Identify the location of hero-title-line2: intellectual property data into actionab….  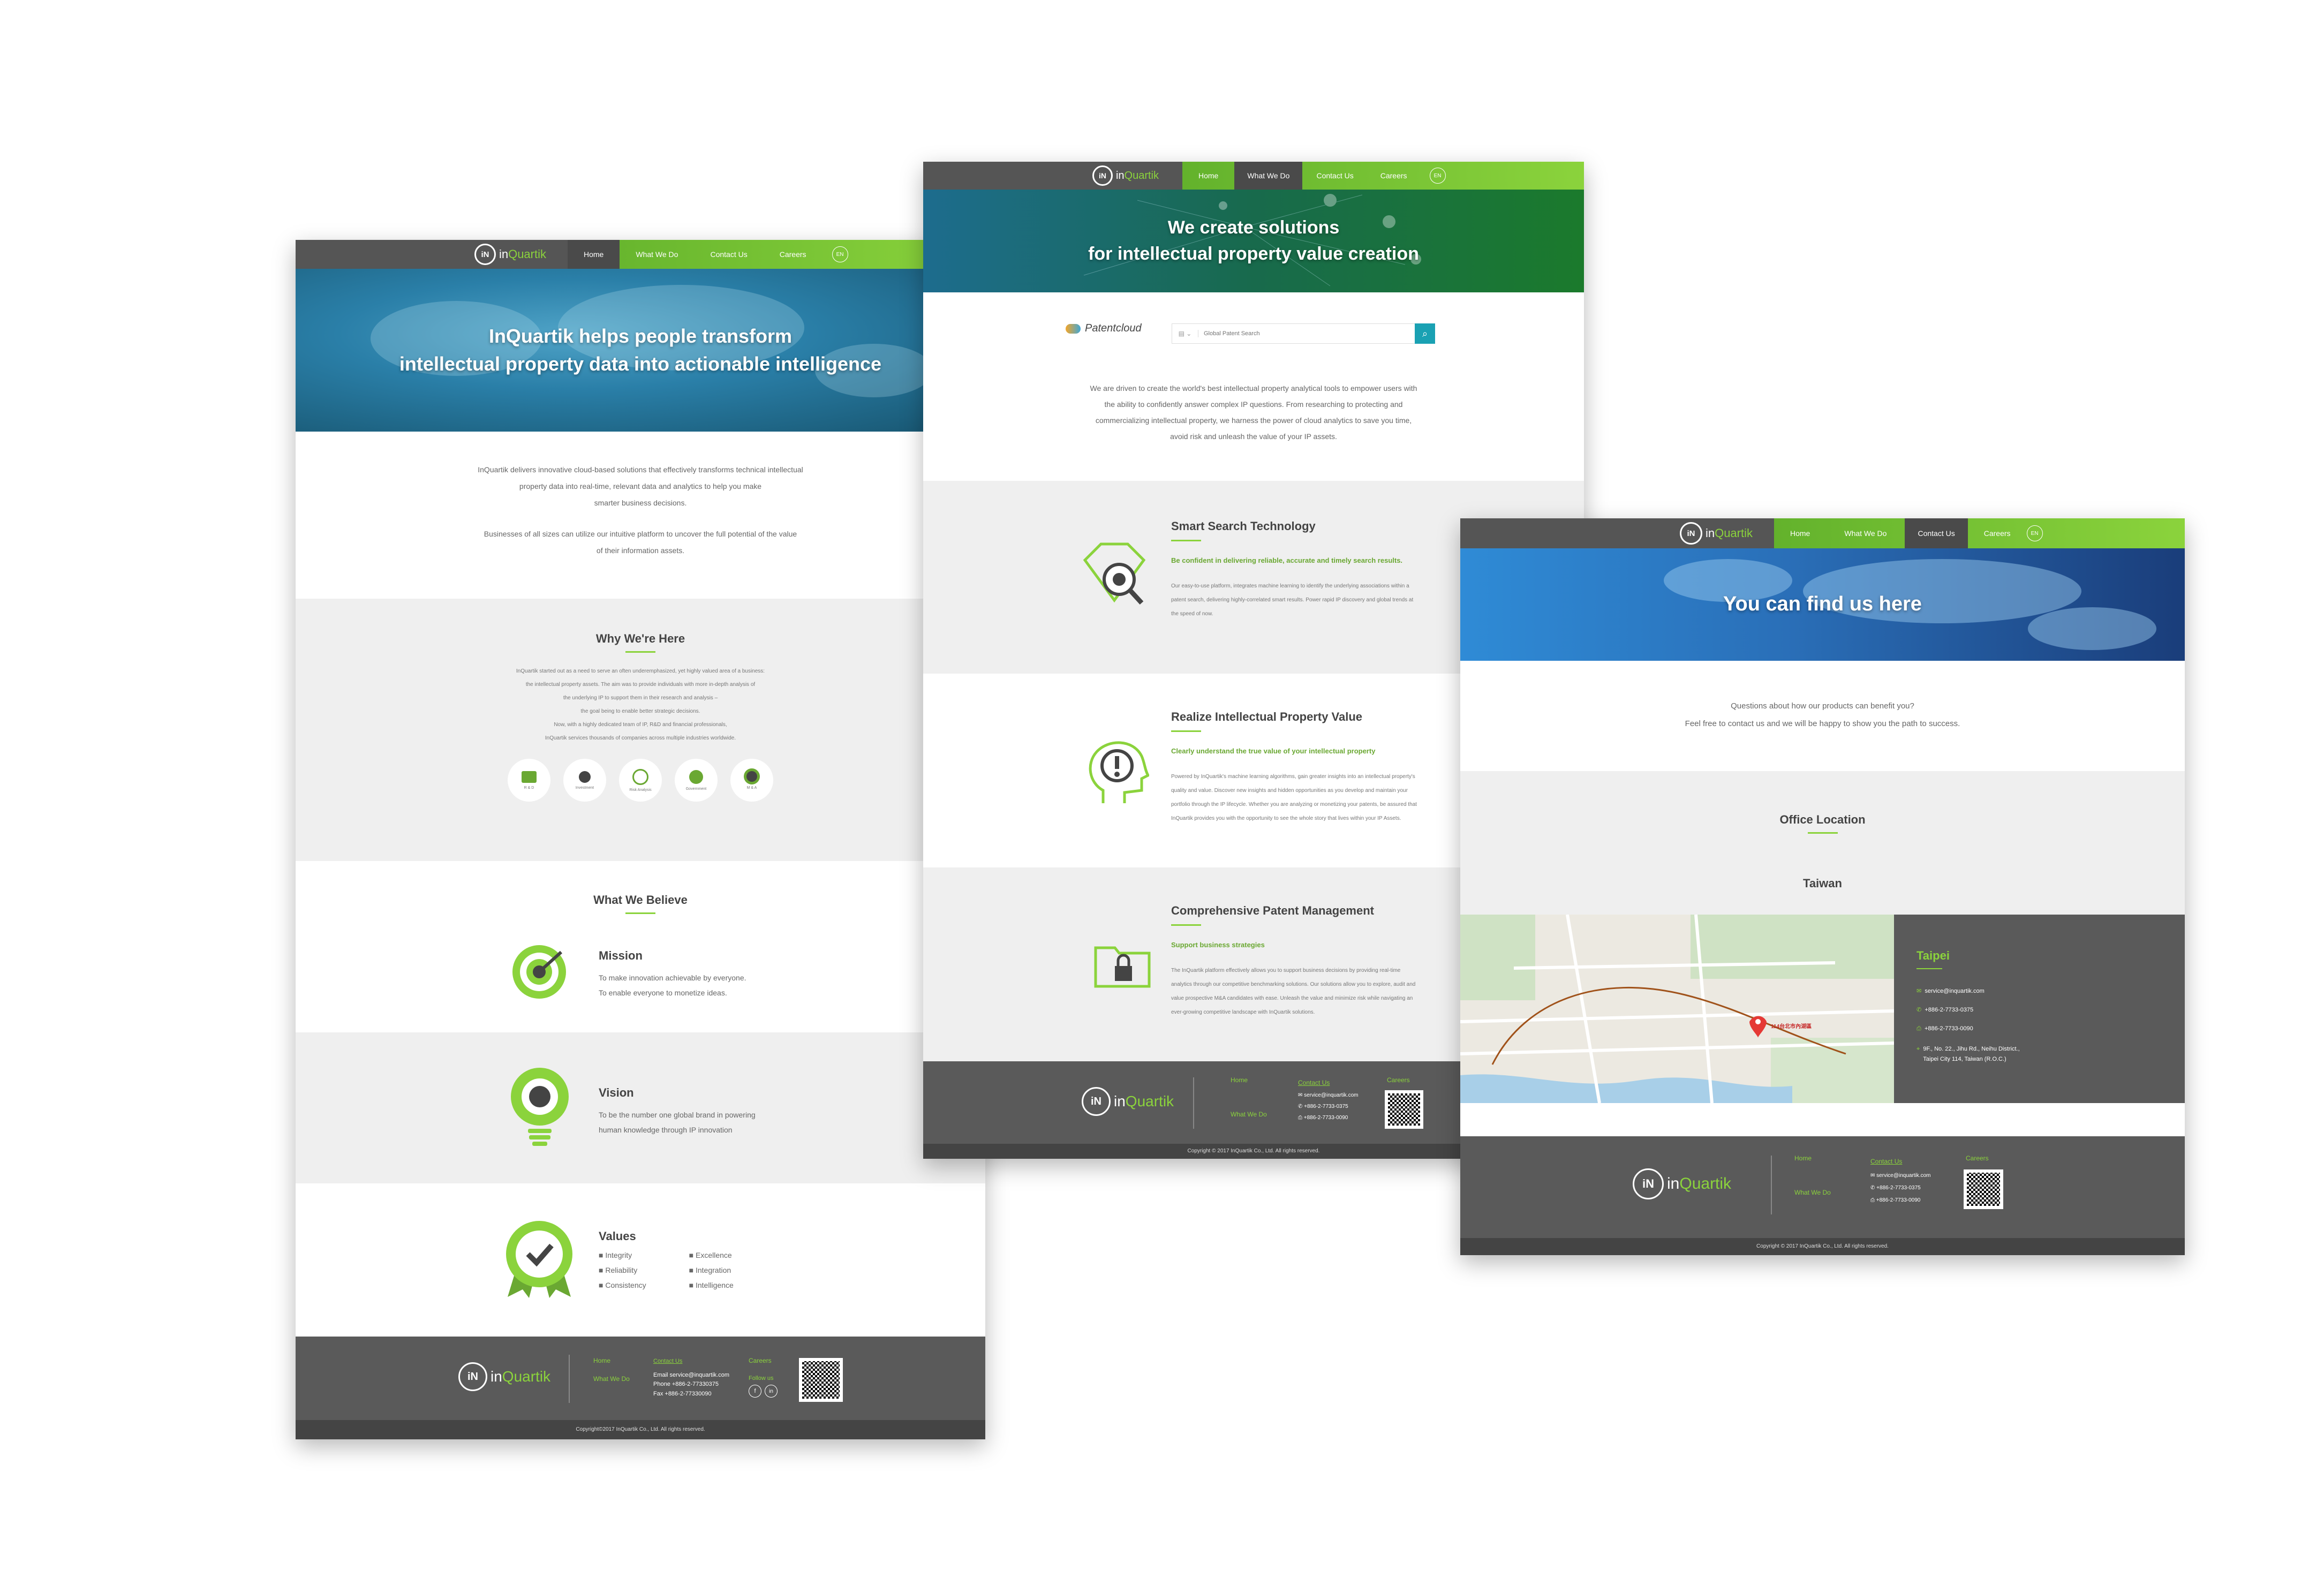
(641, 364).